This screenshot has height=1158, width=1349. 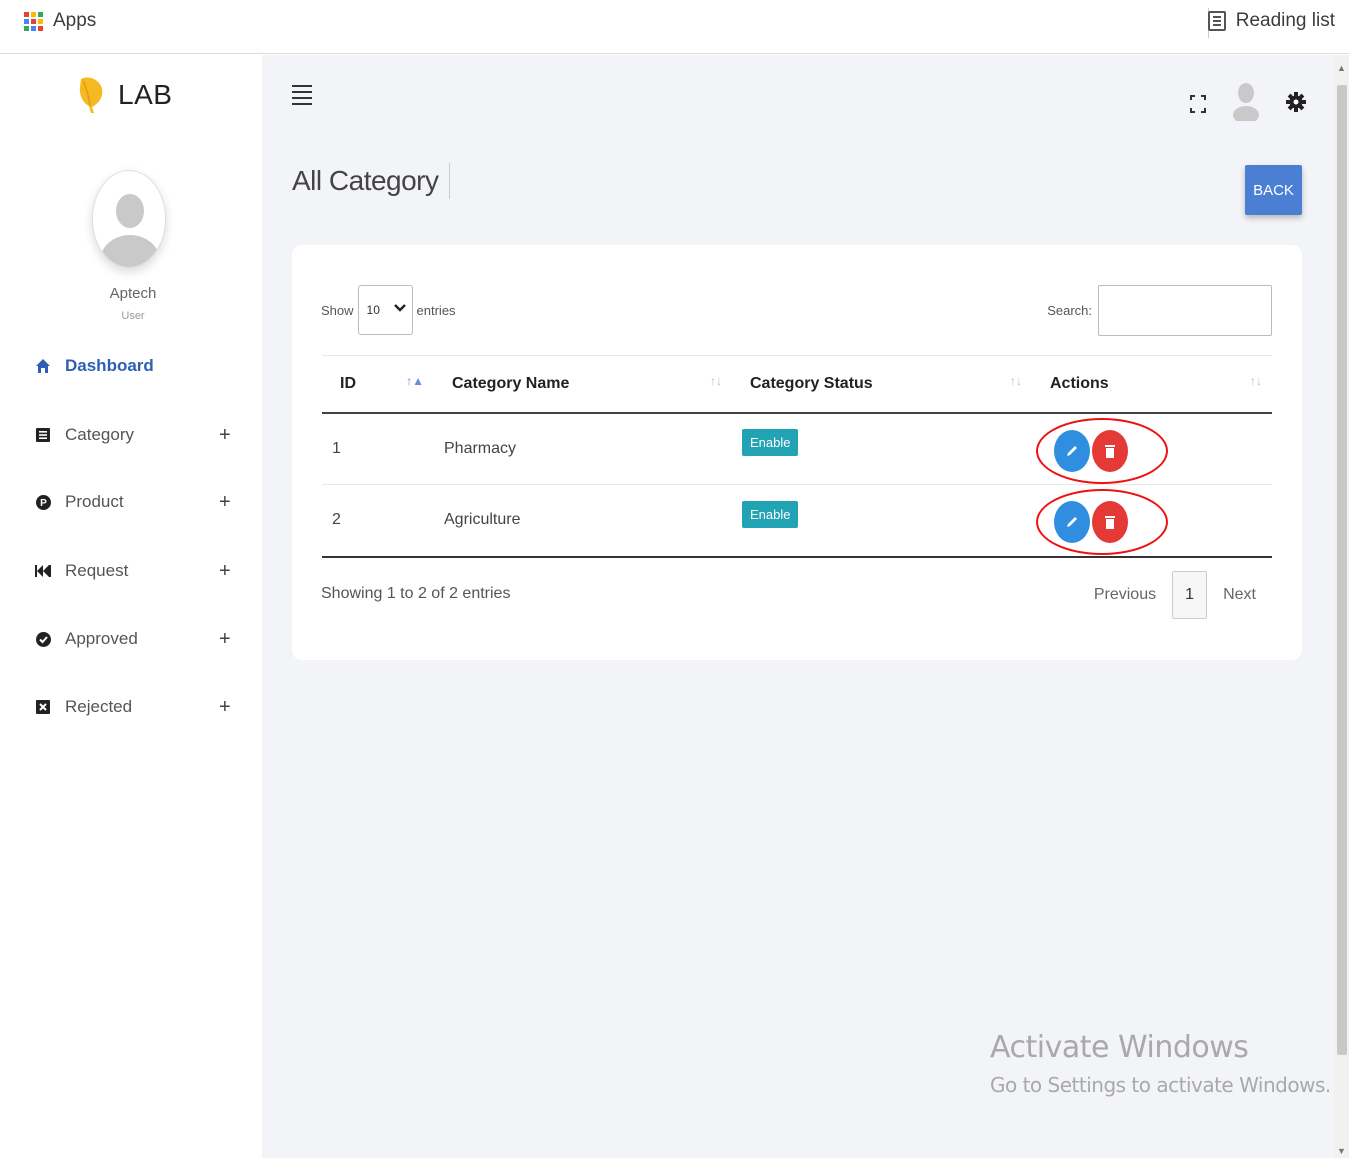 I want to click on home-icon, so click(x=43, y=366).